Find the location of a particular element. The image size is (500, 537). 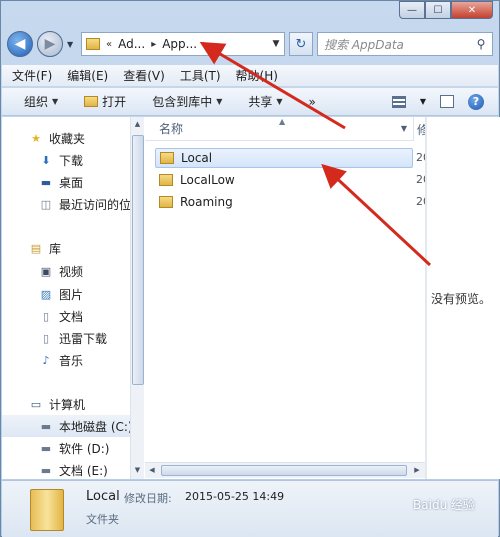

nav-item-pictures: ▨ 图片 is located at coordinates (66, 294).